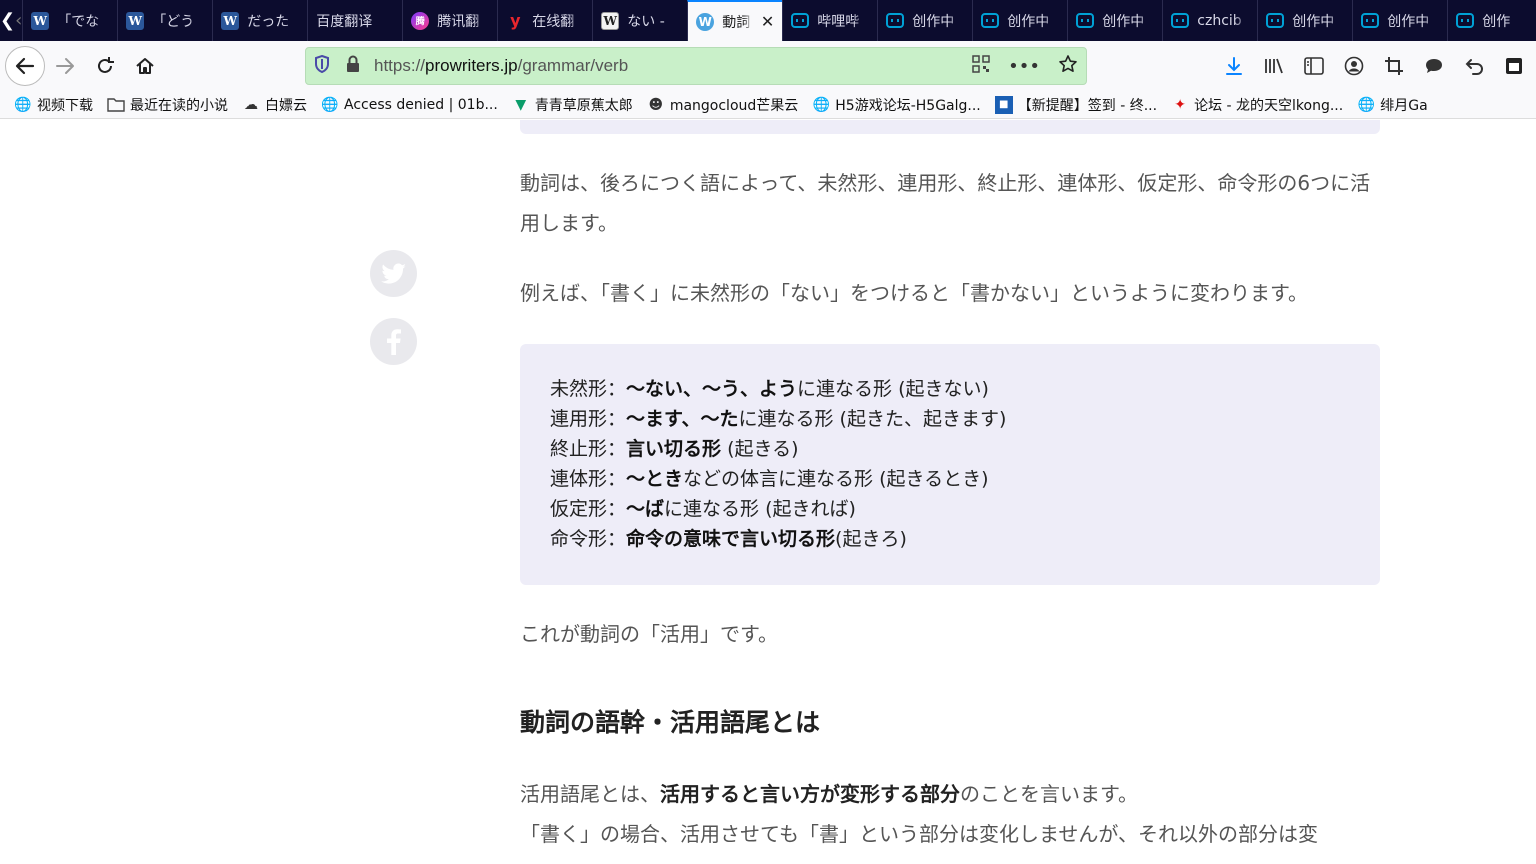  I want to click on form-key: ～ない、～う、よう, so click(712, 389).